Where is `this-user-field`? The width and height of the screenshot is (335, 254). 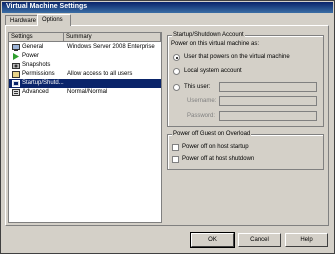 this-user-field is located at coordinates (268, 87).